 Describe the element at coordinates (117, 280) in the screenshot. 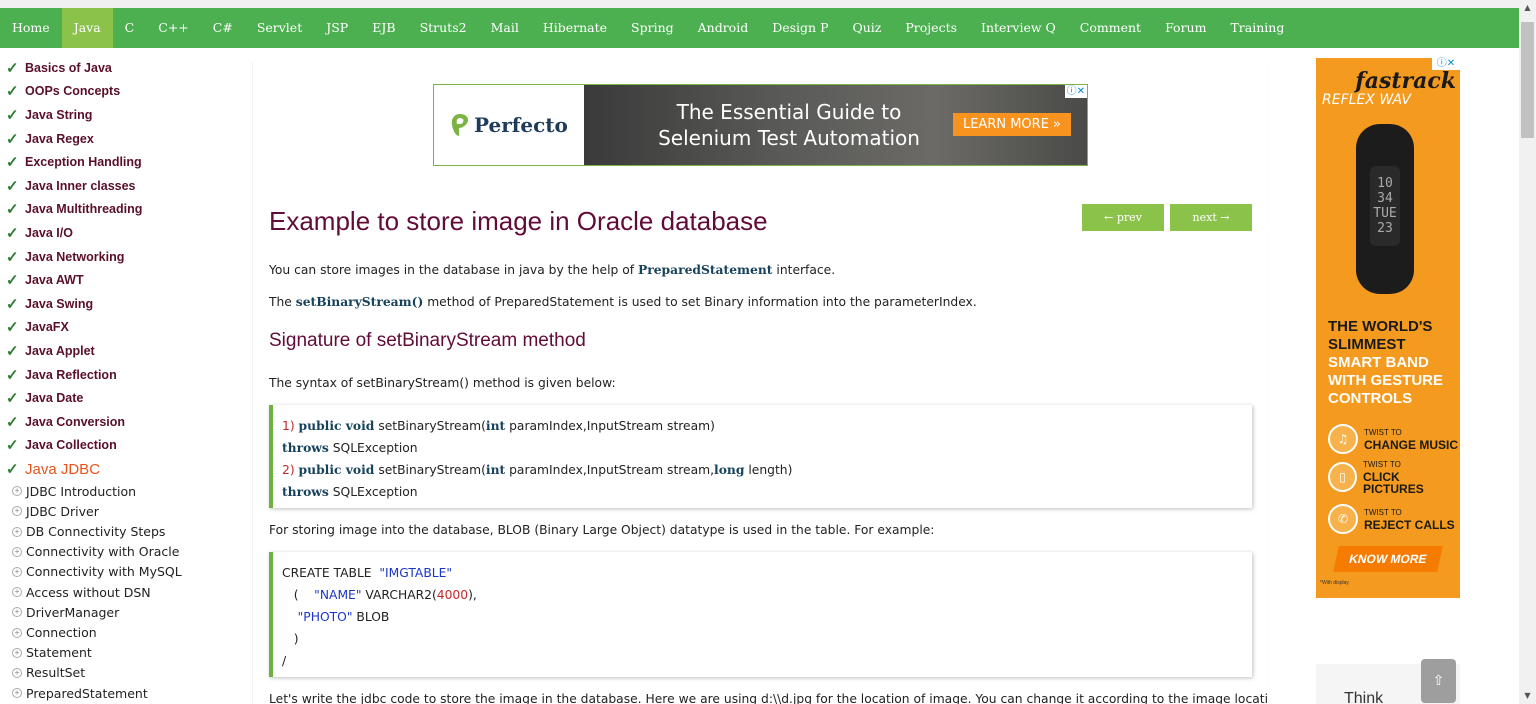

I see `sidebar-item: ✓ Java AWT` at that location.